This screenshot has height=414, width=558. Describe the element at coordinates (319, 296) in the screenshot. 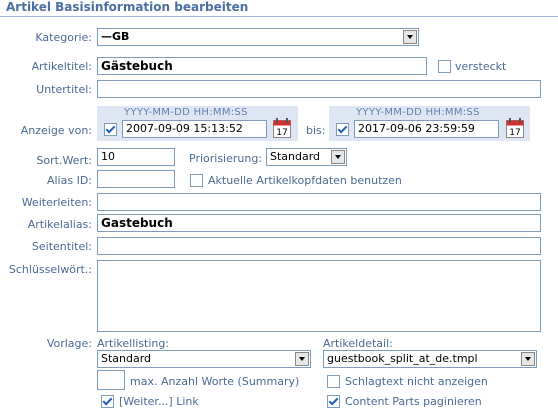

I see `schluesselwort-textarea` at that location.